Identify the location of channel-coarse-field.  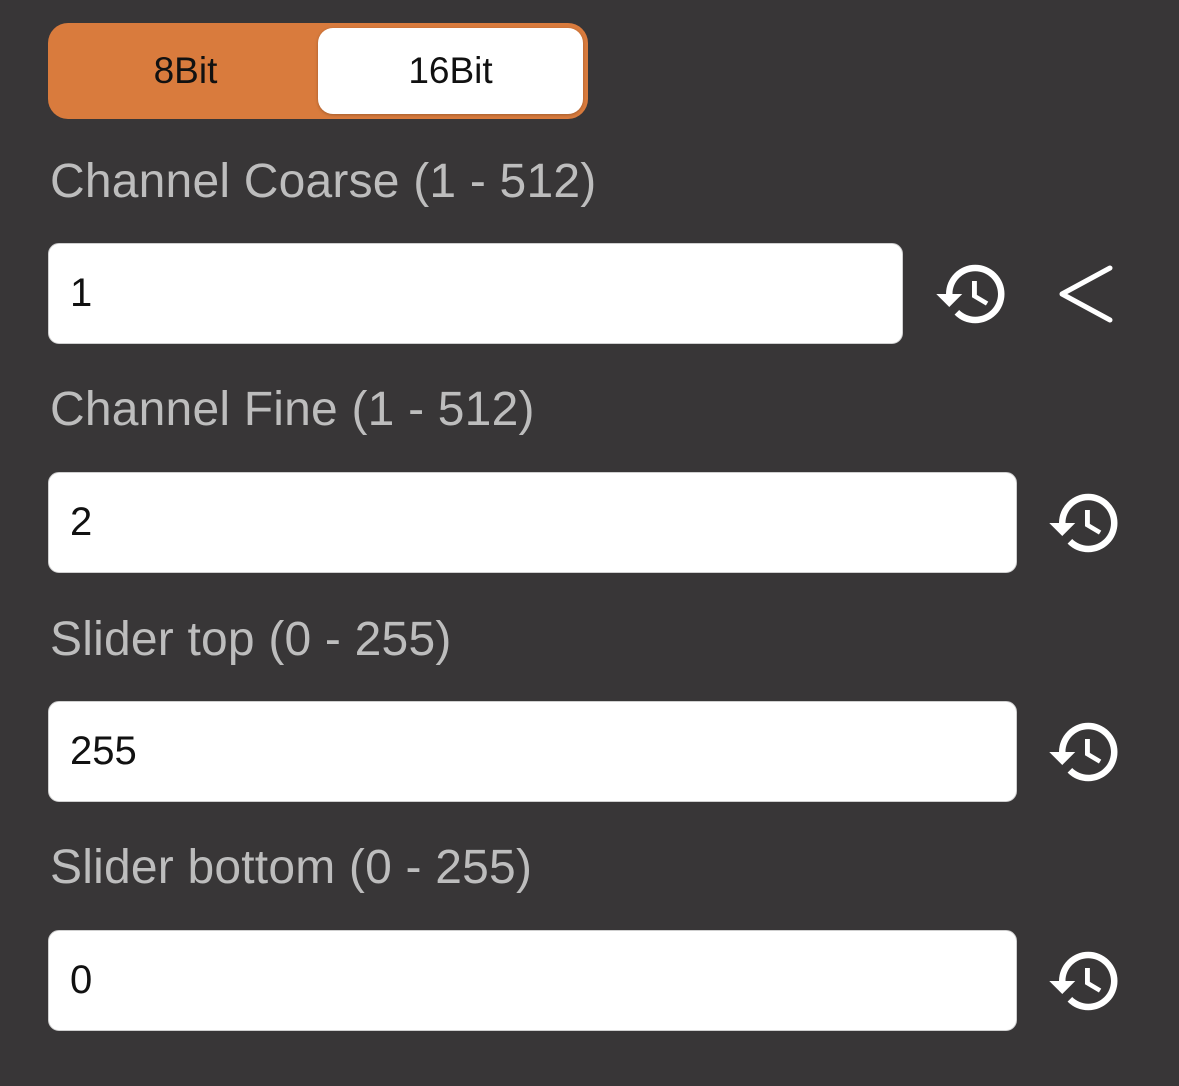
(475, 293).